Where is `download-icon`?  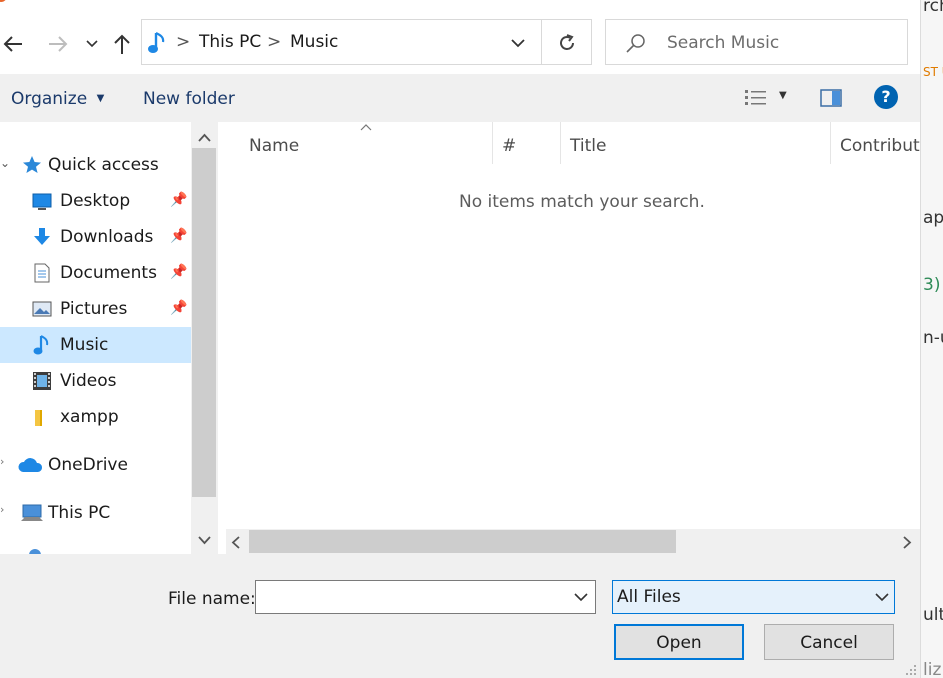
download-icon is located at coordinates (42, 236).